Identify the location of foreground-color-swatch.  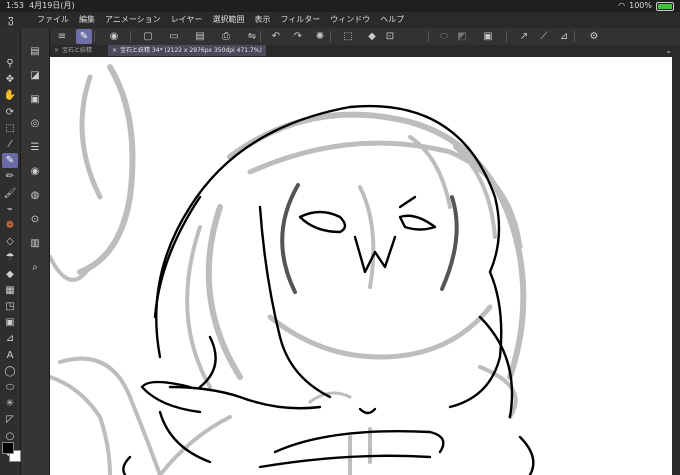
(8, 448).